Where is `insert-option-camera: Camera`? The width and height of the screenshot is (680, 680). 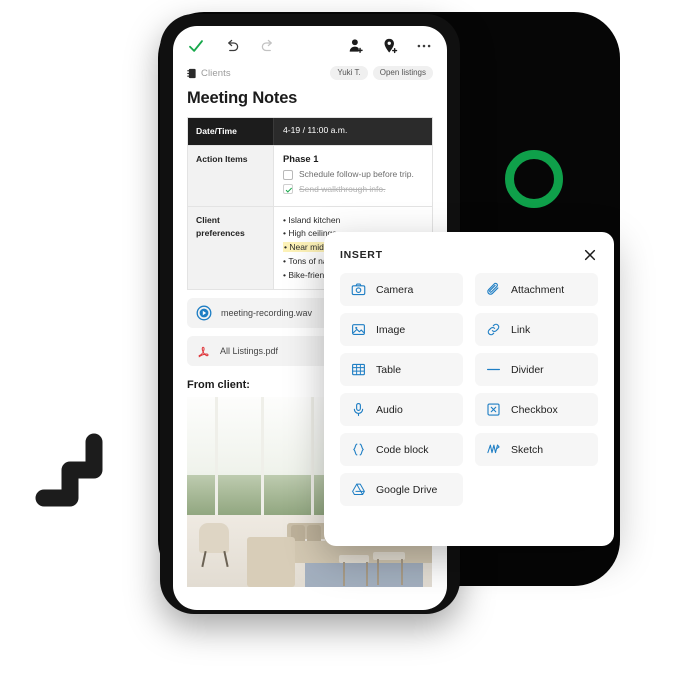
insert-option-camera: Camera is located at coordinates (401, 289).